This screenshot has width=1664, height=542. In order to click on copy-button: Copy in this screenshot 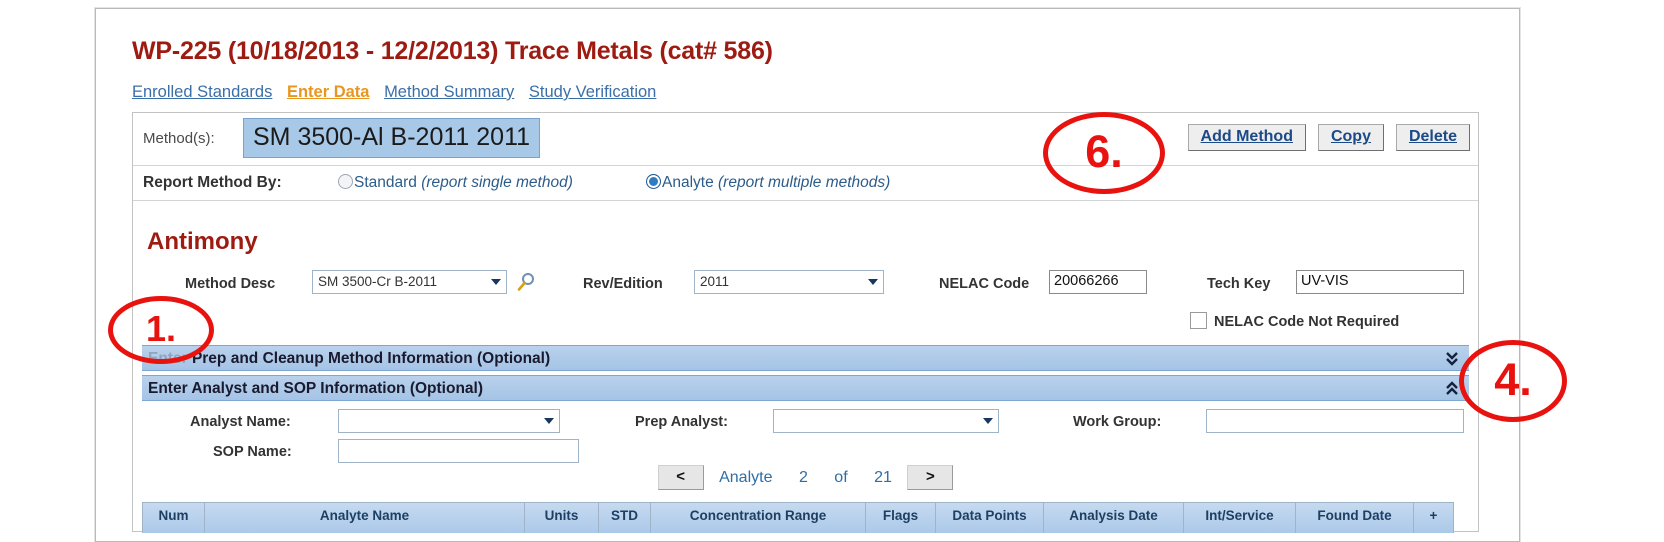, I will do `click(1350, 137)`.